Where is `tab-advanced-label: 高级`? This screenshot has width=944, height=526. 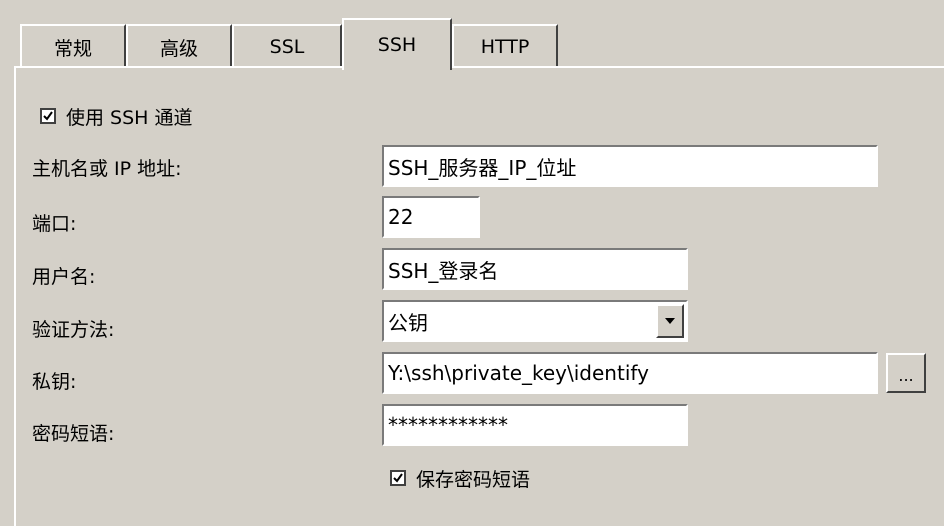 tab-advanced-label: 高级 is located at coordinates (178, 48).